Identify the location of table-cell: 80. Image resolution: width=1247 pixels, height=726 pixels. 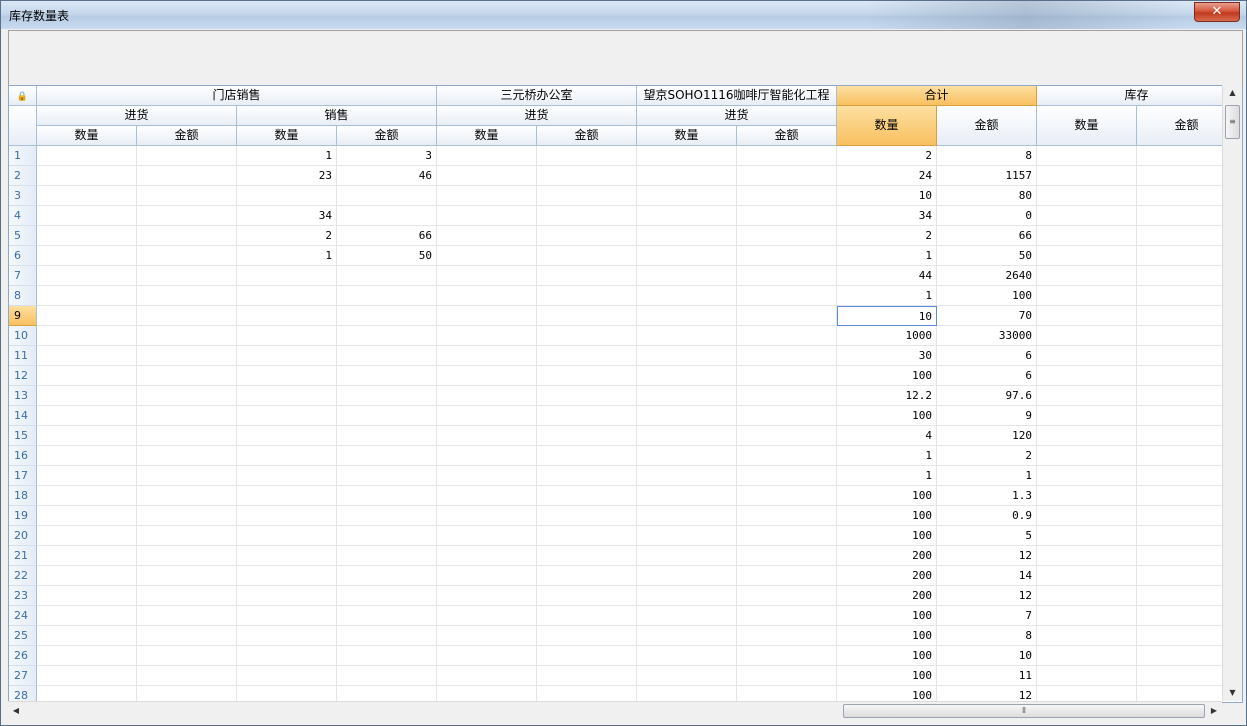
(987, 196).